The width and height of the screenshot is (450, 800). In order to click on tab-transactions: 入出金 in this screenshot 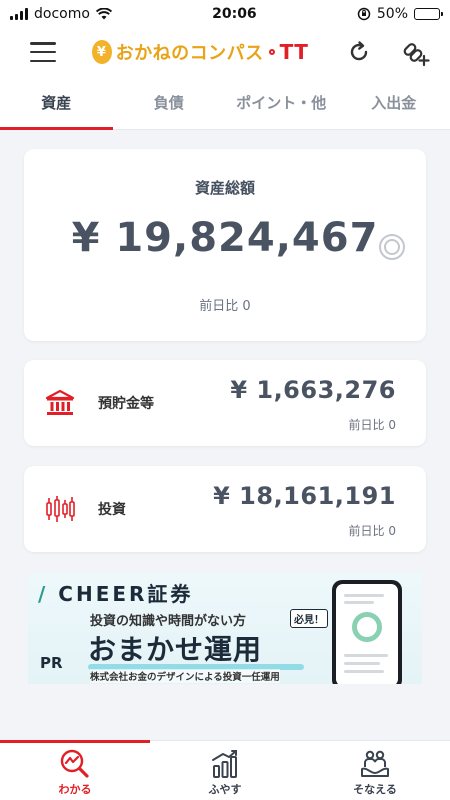, I will do `click(394, 102)`.